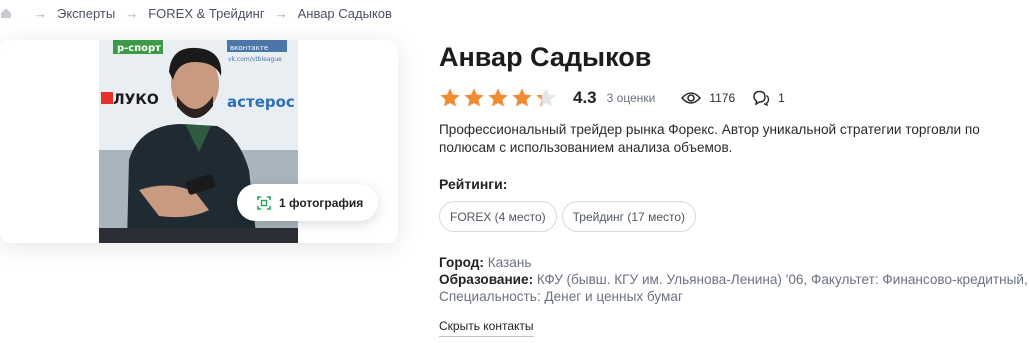 This screenshot has width=1029, height=343. I want to click on backdrop-text: р-спорт, so click(139, 48).